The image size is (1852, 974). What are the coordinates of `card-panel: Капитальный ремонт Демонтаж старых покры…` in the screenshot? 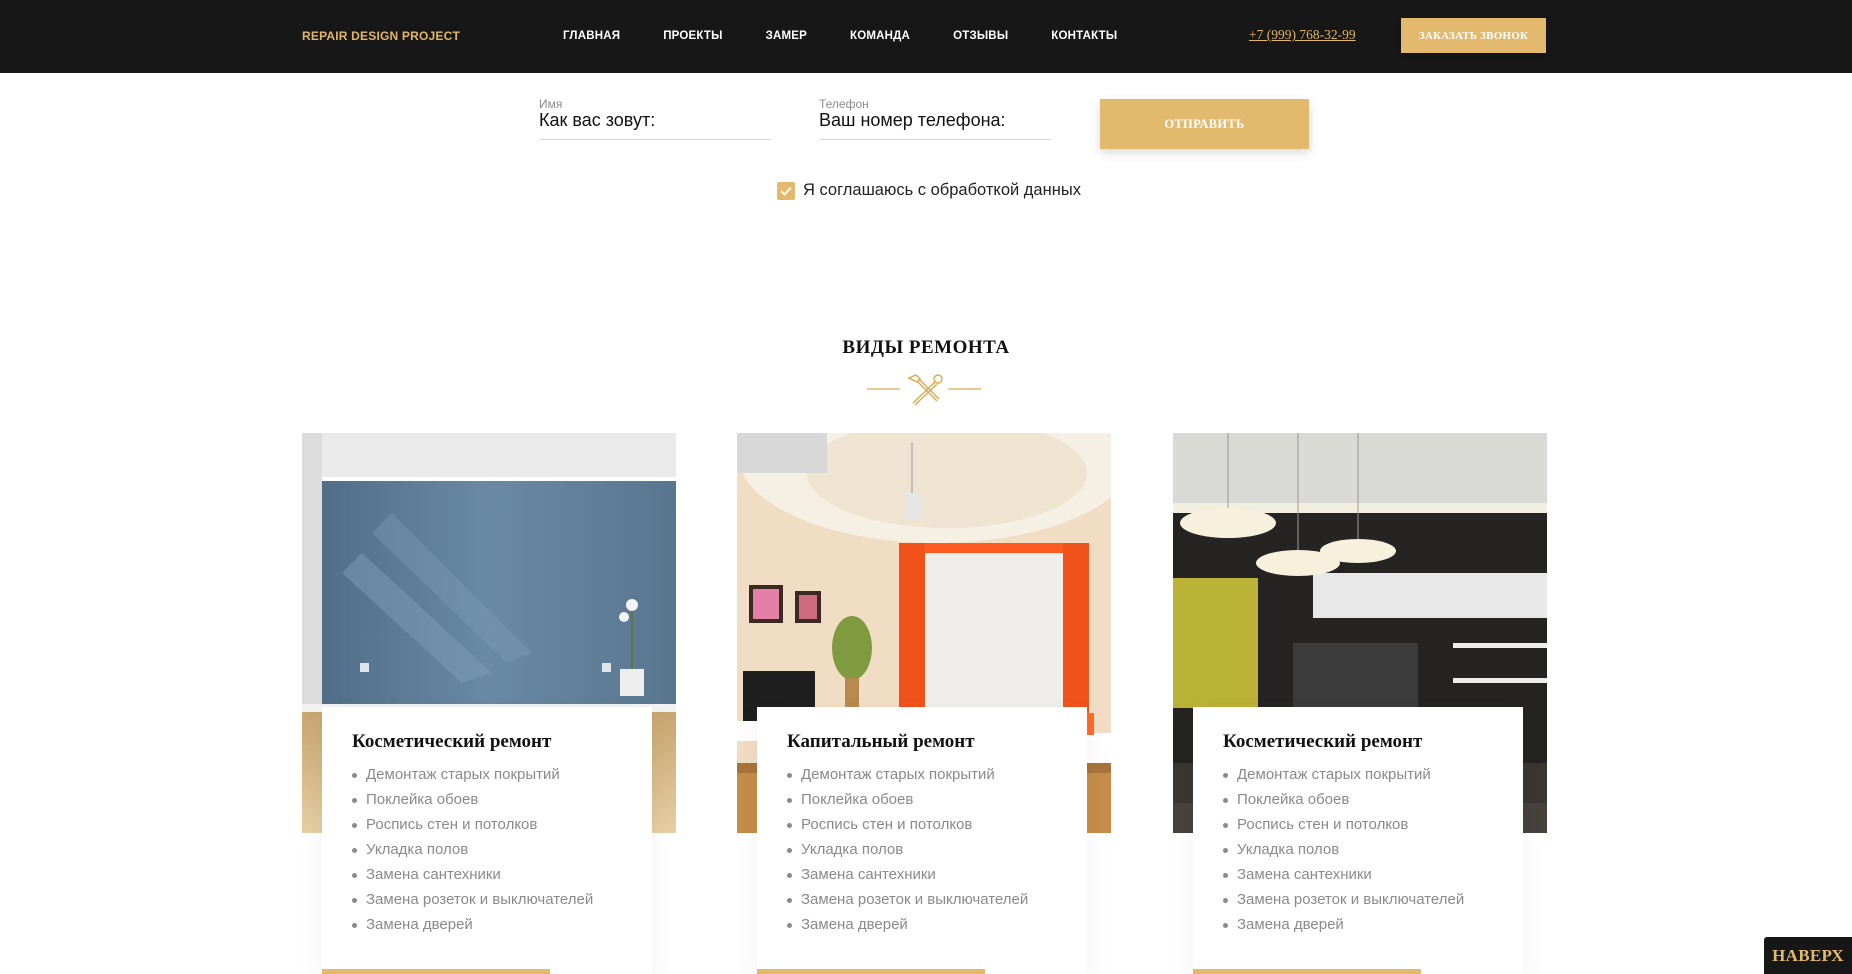 It's located at (922, 840).